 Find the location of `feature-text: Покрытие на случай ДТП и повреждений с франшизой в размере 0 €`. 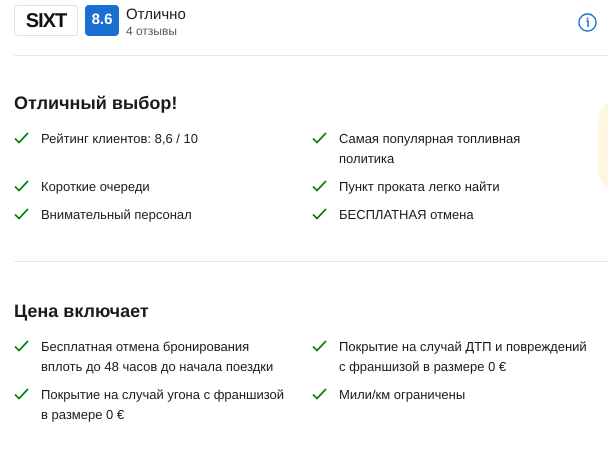

feature-text: Покрытие на случай ДТП и повреждений с франшизой в размере 0 € is located at coordinates (463, 357).